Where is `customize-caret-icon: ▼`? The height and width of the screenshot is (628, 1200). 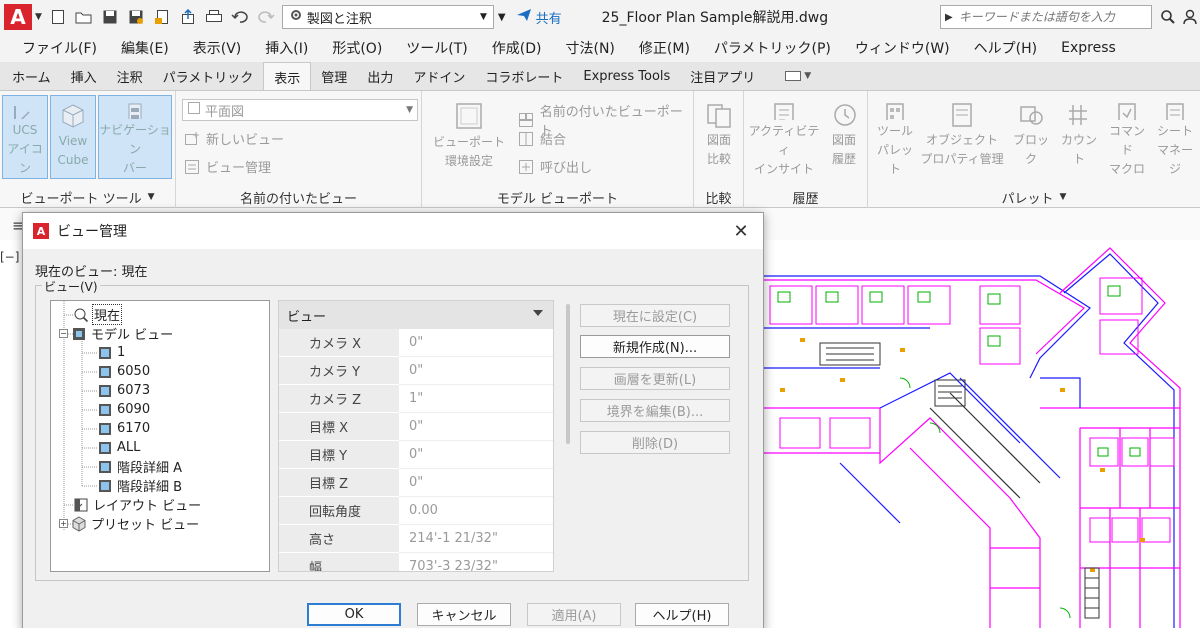
customize-caret-icon: ▼ is located at coordinates (502, 17).